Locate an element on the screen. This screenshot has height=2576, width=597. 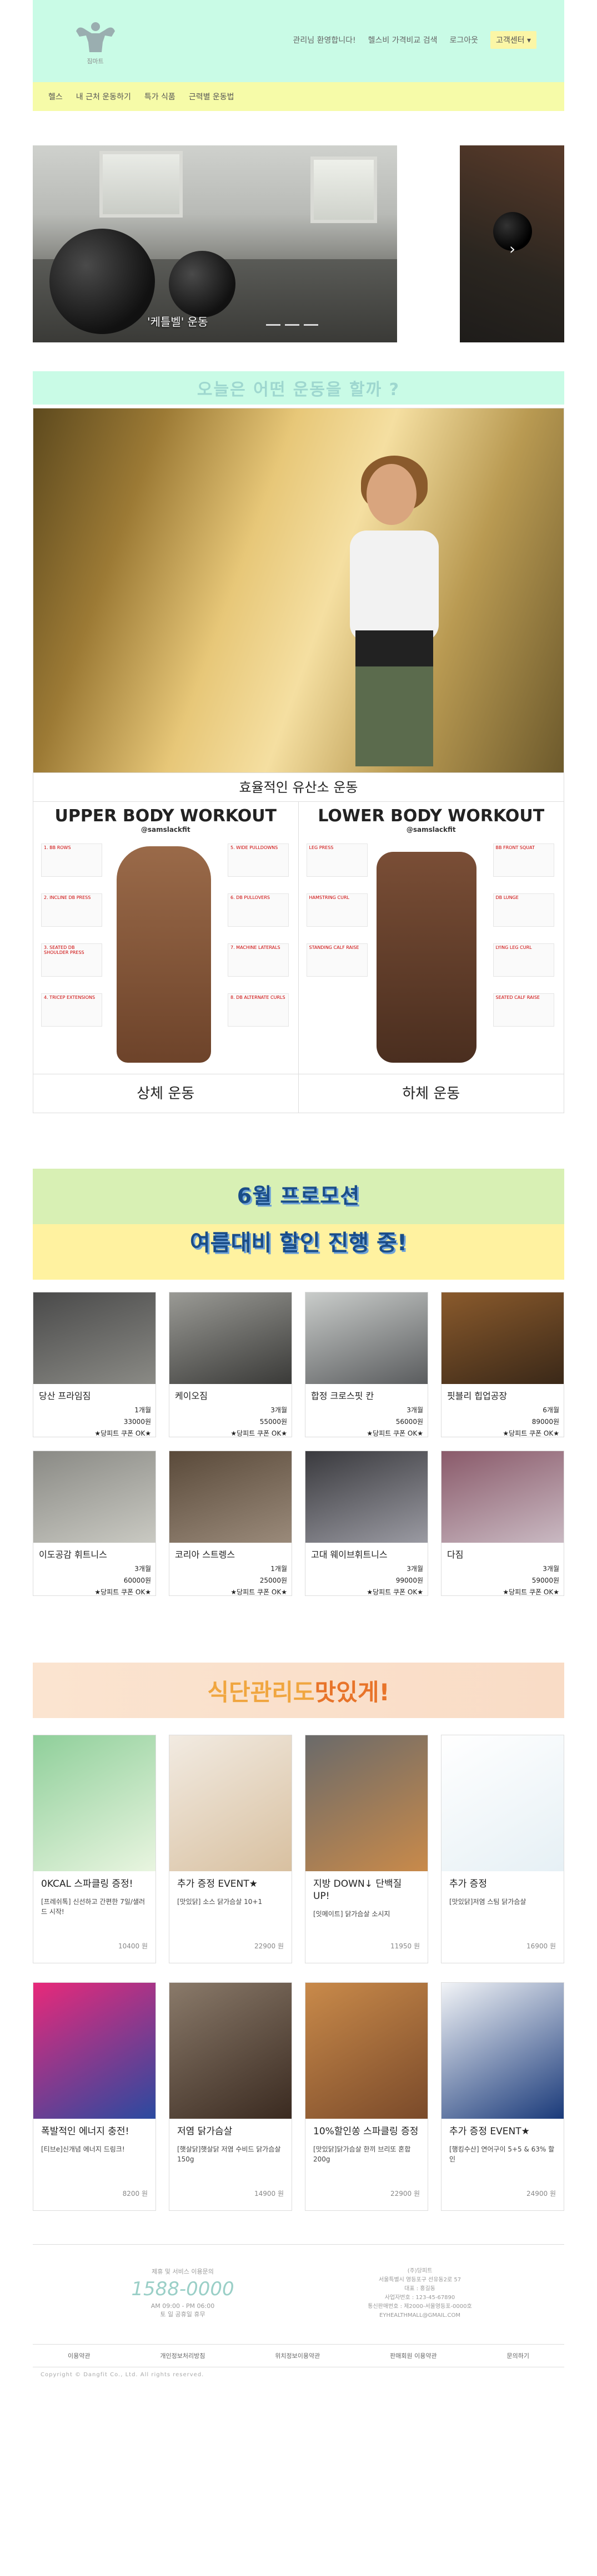
gym-window-image is located at coordinates (141, 184).